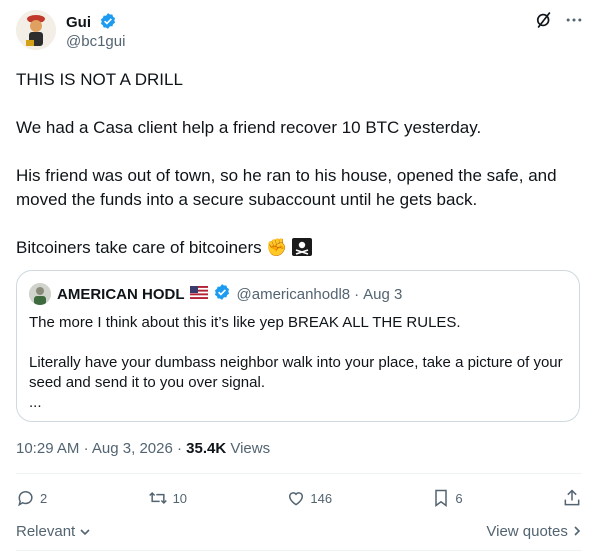 The image size is (598, 553). I want to click on action-bar: 2 10 146 6, so click(299, 498).